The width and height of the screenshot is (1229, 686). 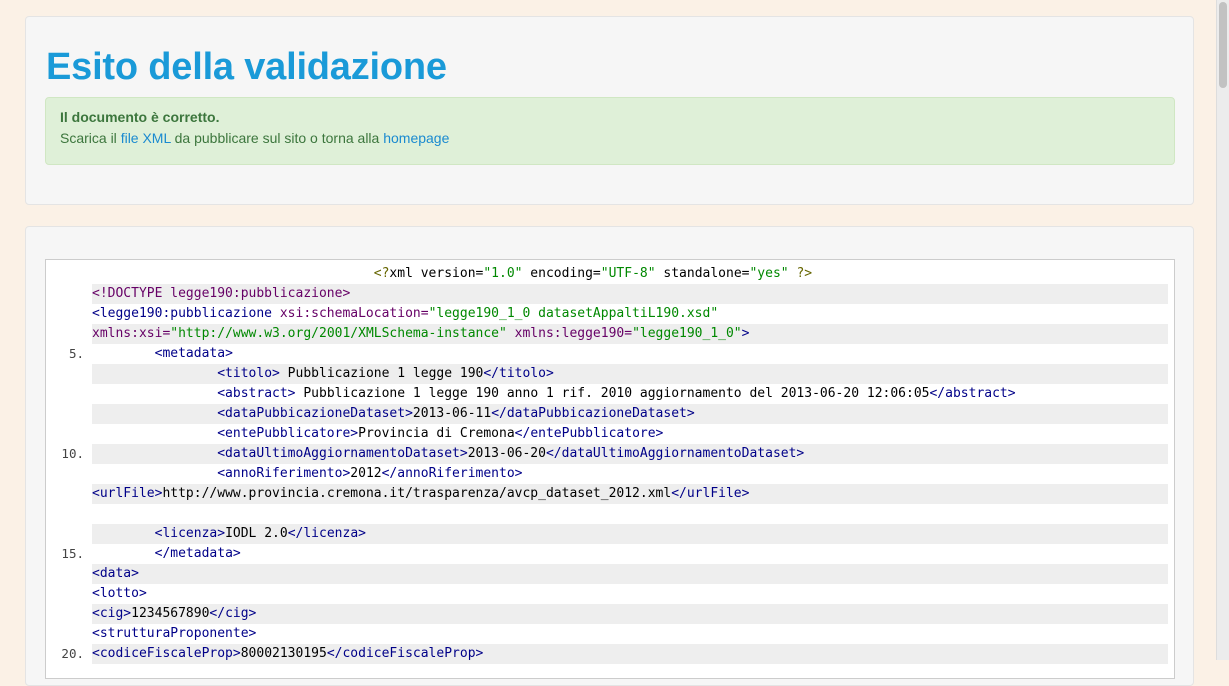 I want to click on code-token: <?, so click(x=381, y=273).